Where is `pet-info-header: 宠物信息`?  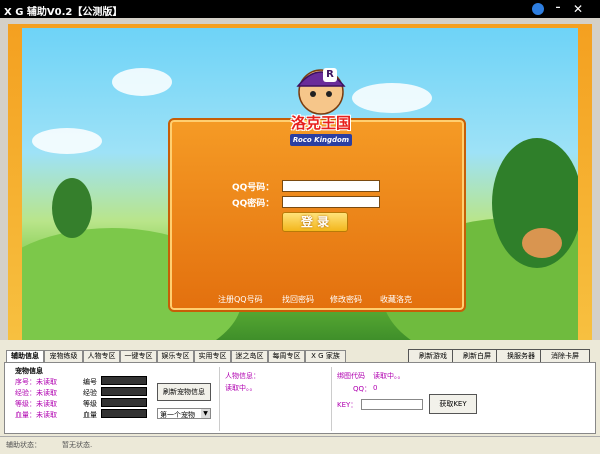 pet-info-header: 宠物信息 is located at coordinates (29, 371).